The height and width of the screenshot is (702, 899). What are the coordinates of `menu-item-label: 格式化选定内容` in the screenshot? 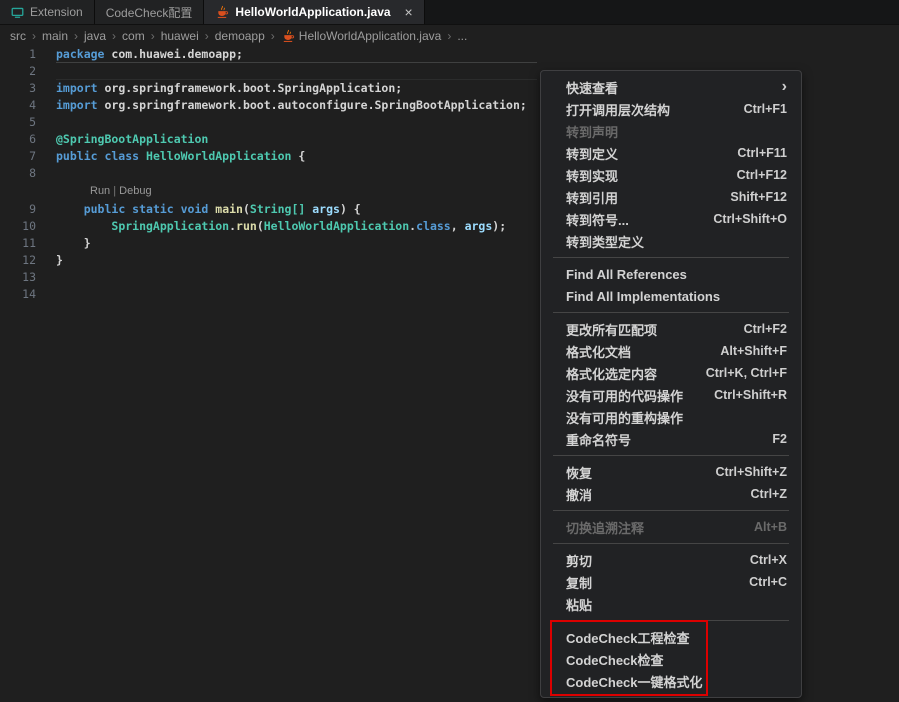 It's located at (612, 374).